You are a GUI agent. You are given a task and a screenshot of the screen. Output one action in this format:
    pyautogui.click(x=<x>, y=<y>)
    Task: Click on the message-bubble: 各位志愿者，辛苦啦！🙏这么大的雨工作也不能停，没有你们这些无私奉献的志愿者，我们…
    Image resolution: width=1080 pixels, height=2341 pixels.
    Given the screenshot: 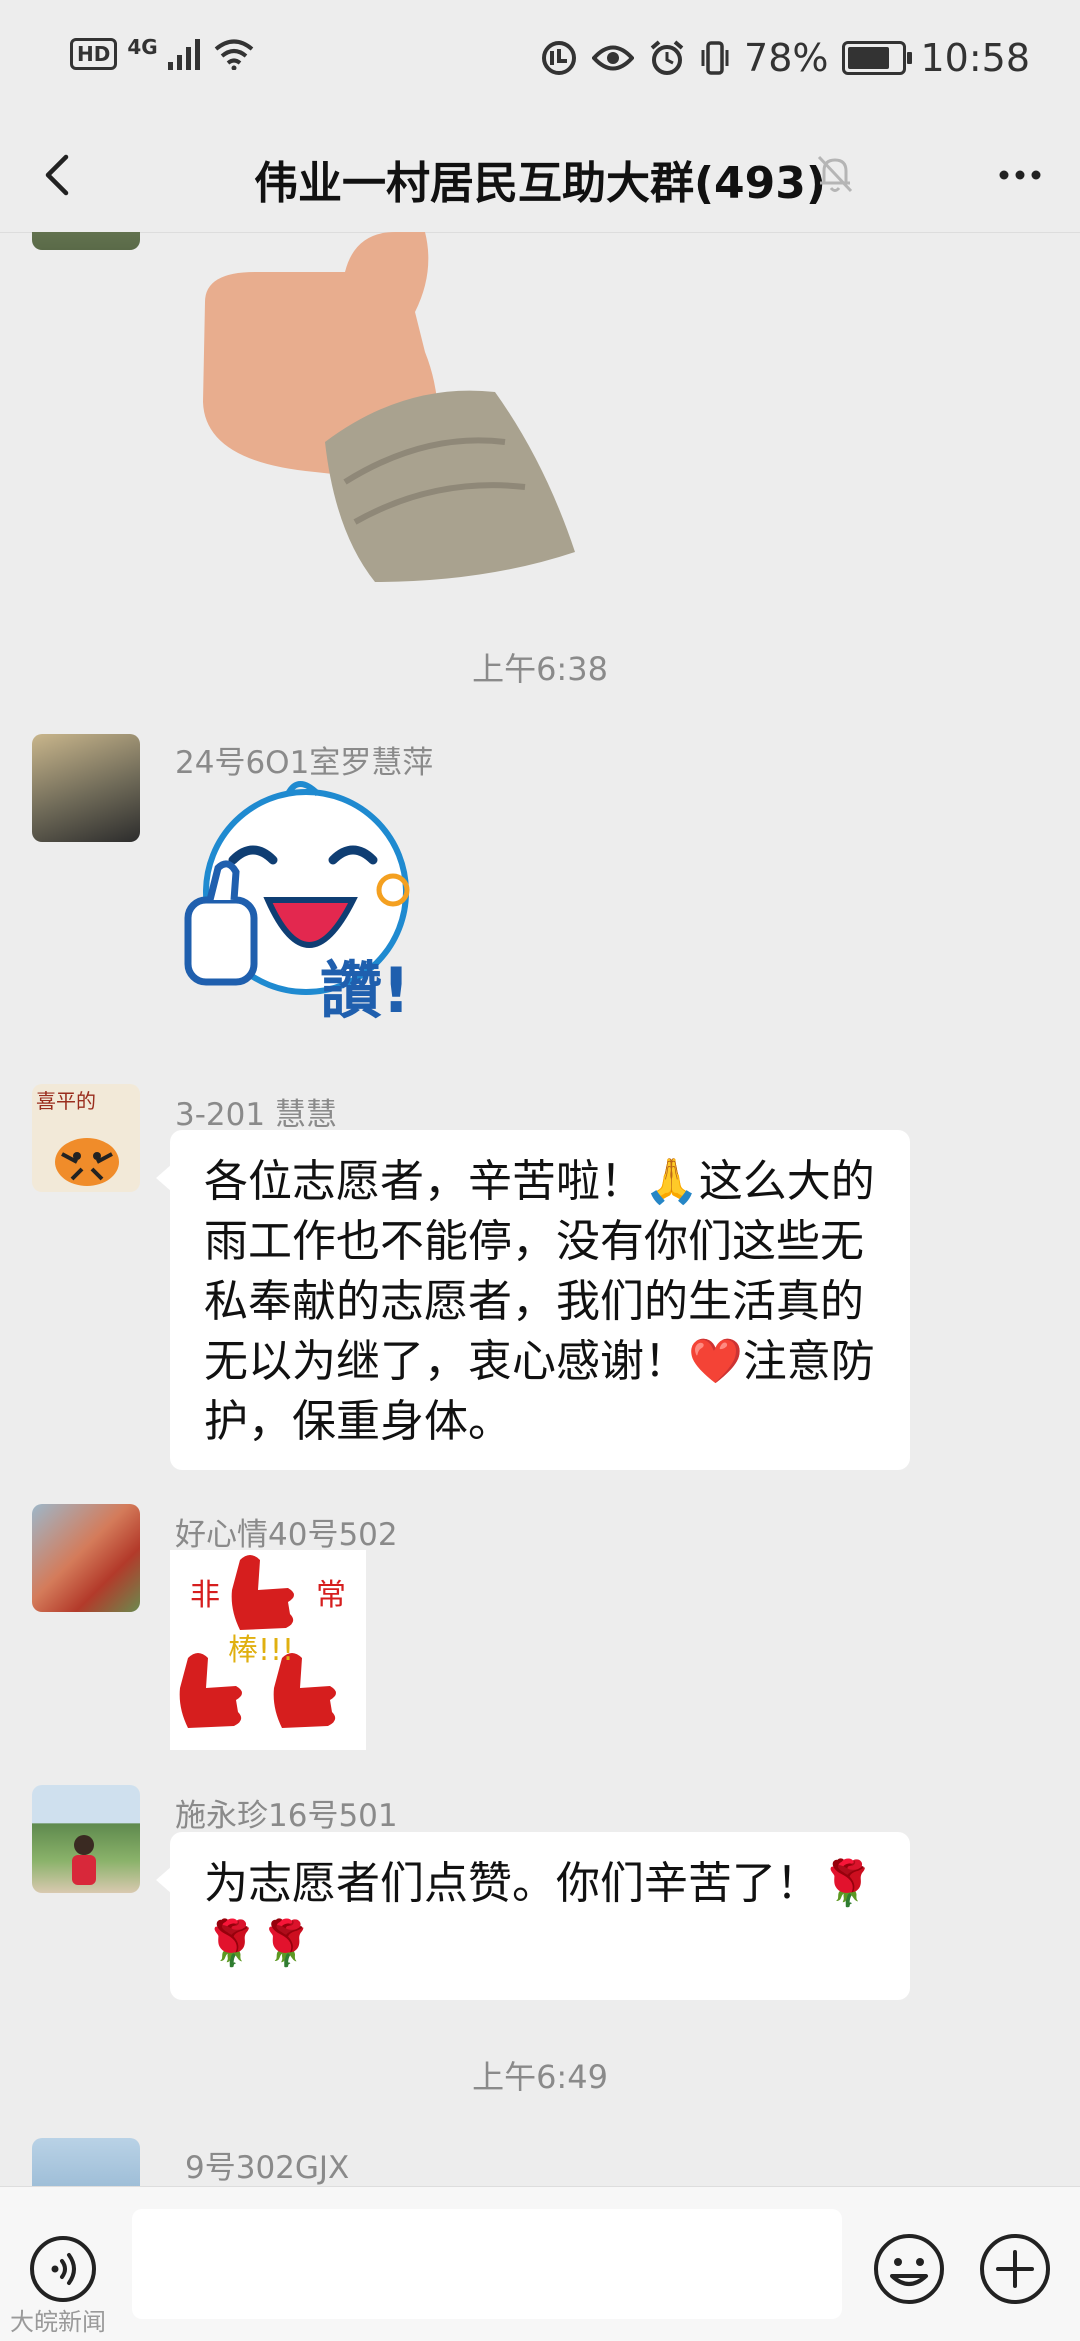 What is the action you would take?
    pyautogui.click(x=533, y=1300)
    